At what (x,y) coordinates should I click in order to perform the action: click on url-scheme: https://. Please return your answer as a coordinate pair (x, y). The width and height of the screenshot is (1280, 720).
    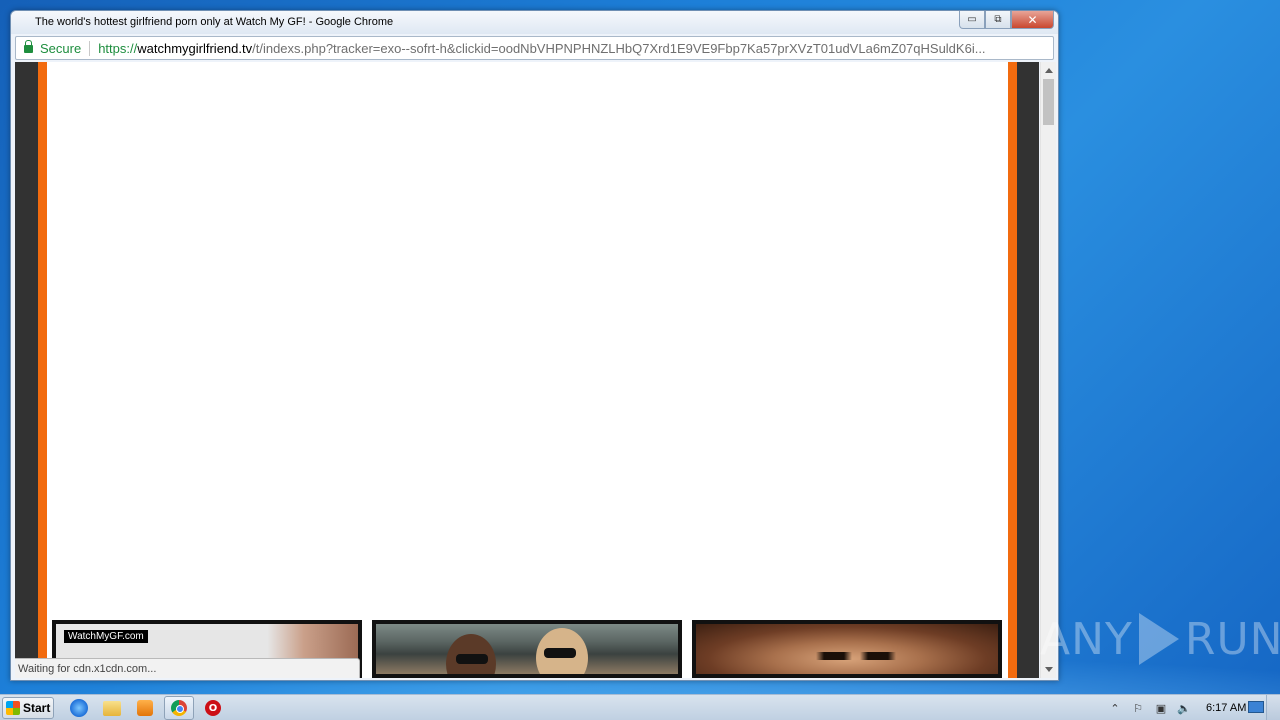
    Looking at the image, I should click on (117, 48).